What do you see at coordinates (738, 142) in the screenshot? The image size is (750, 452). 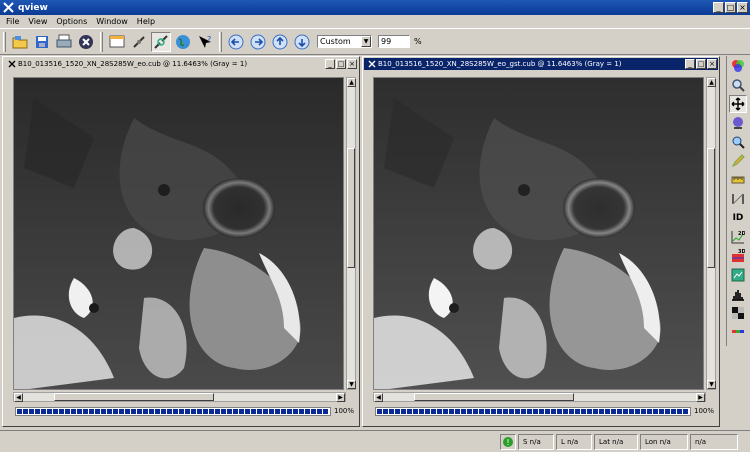 I see `find-icon` at bounding box center [738, 142].